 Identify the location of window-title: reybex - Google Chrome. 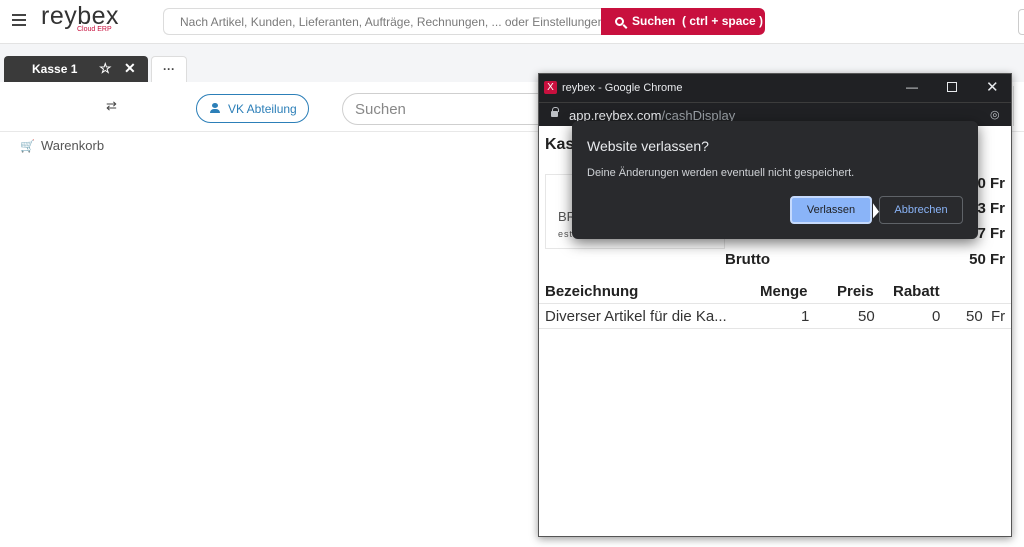
(622, 88).